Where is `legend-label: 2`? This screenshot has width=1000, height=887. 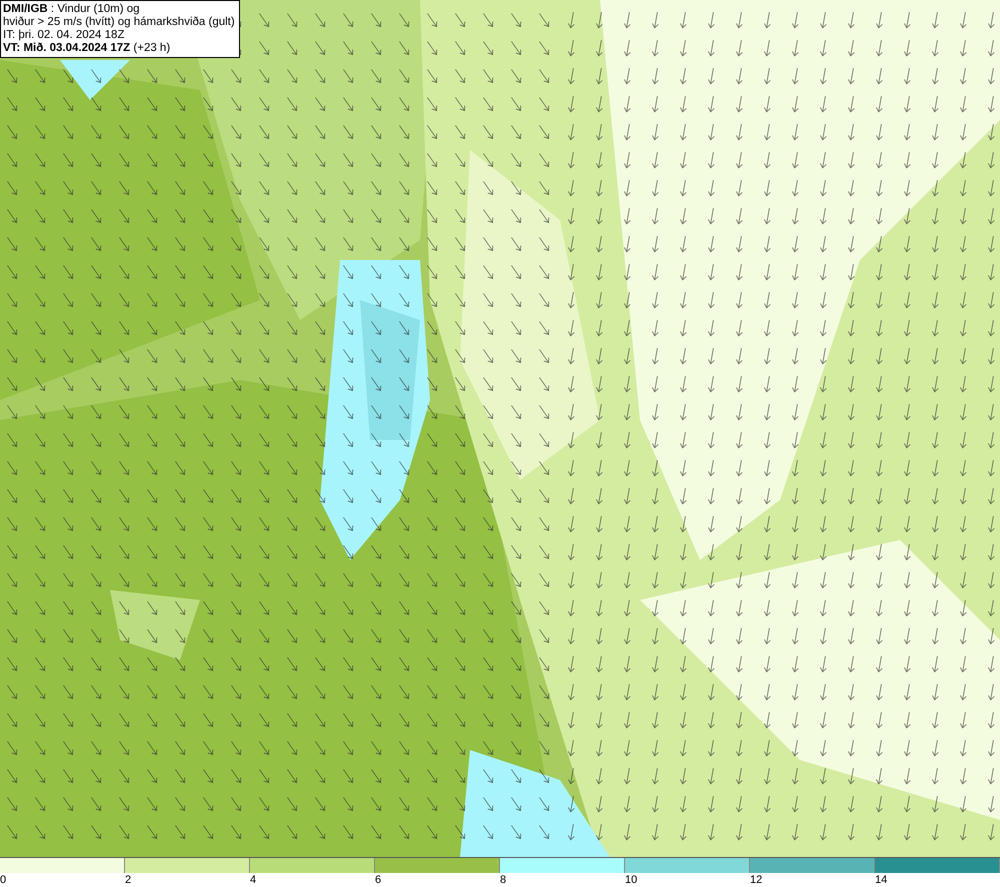 legend-label: 2 is located at coordinates (128, 880).